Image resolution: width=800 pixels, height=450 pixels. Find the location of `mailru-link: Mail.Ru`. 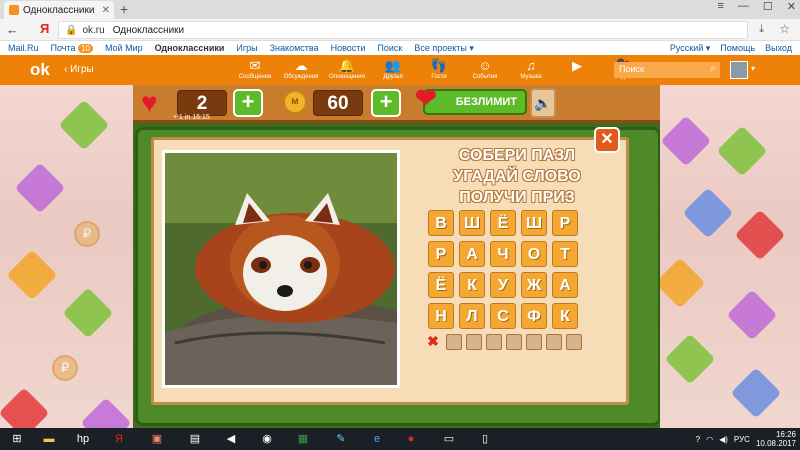

mailru-link: Mail.Ru is located at coordinates (23, 48).